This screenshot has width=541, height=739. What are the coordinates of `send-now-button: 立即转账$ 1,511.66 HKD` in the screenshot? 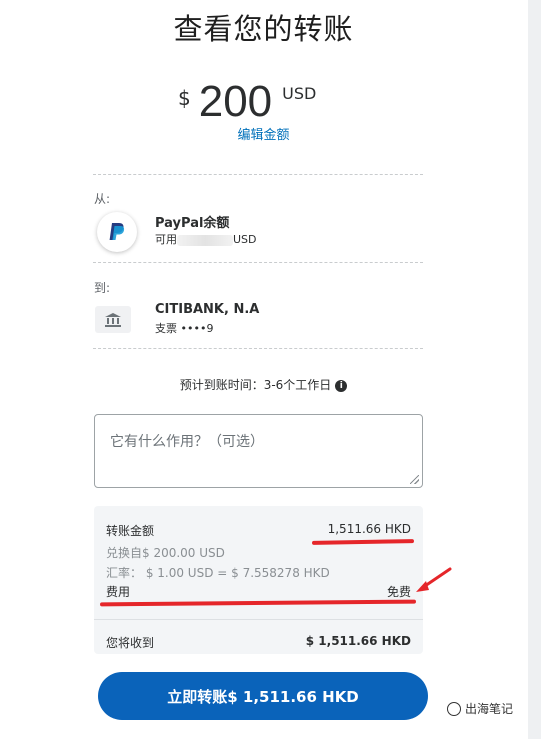 It's located at (263, 696).